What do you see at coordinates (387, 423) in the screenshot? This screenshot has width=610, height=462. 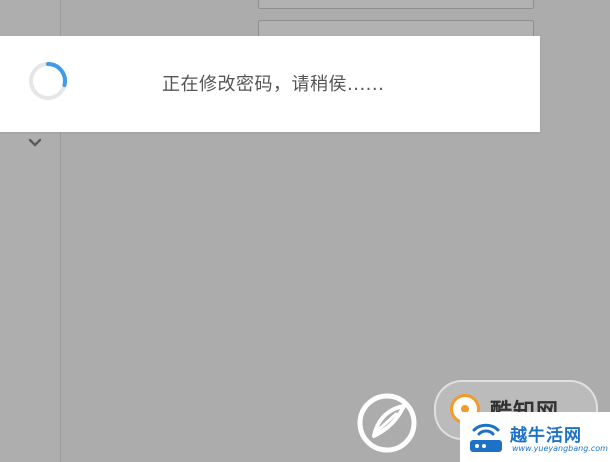 I see `leaf-logo-icon` at bounding box center [387, 423].